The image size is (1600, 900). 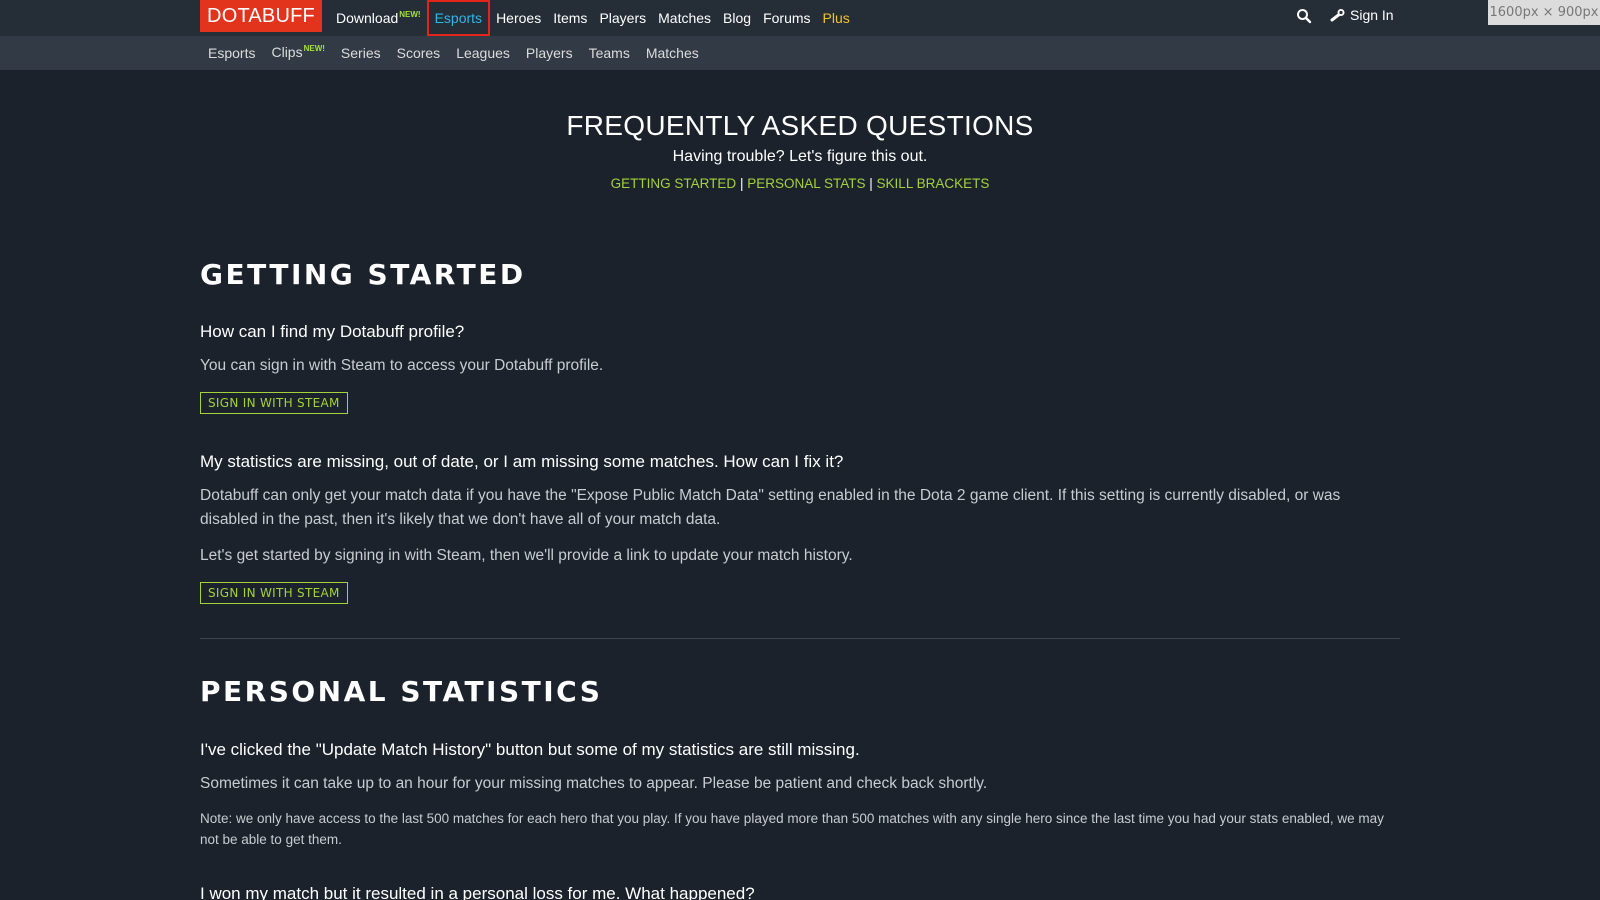 I want to click on faq-question: How can I find my Dotabuff profile?, so click(x=332, y=331).